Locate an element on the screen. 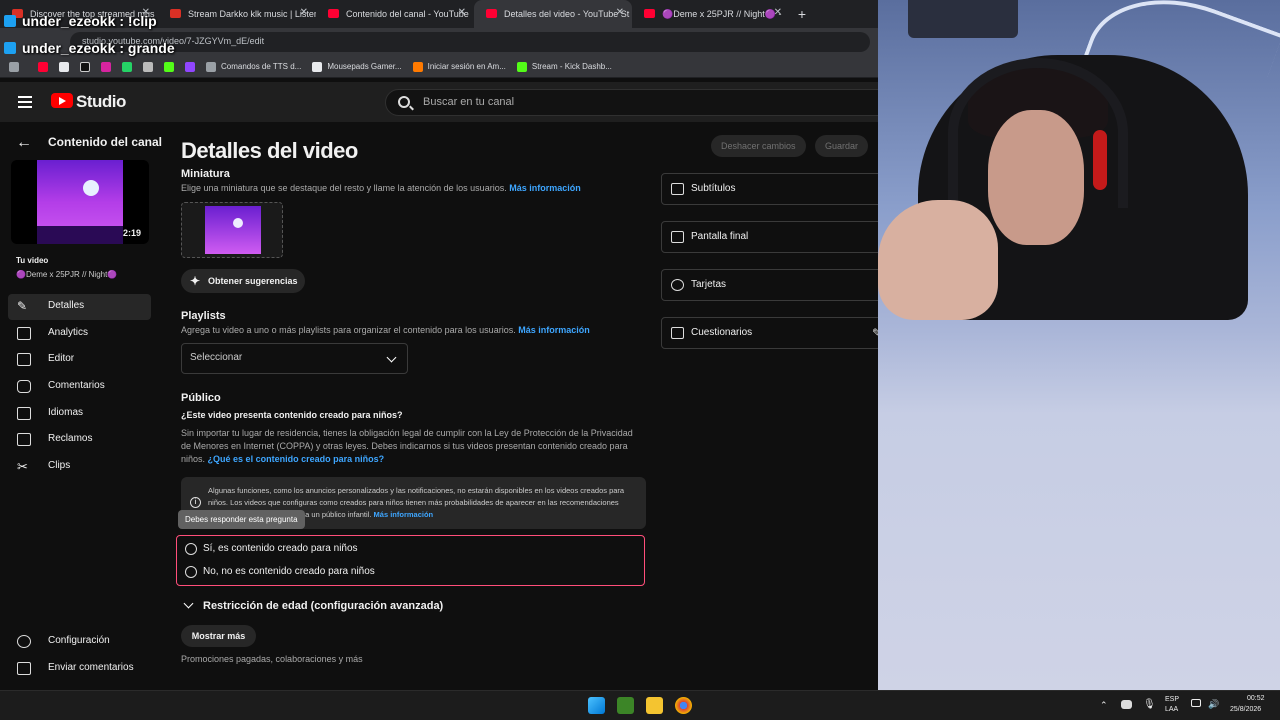 The height and width of the screenshot is (720, 1280). show-more-button: Mostrar más is located at coordinates (218, 636).